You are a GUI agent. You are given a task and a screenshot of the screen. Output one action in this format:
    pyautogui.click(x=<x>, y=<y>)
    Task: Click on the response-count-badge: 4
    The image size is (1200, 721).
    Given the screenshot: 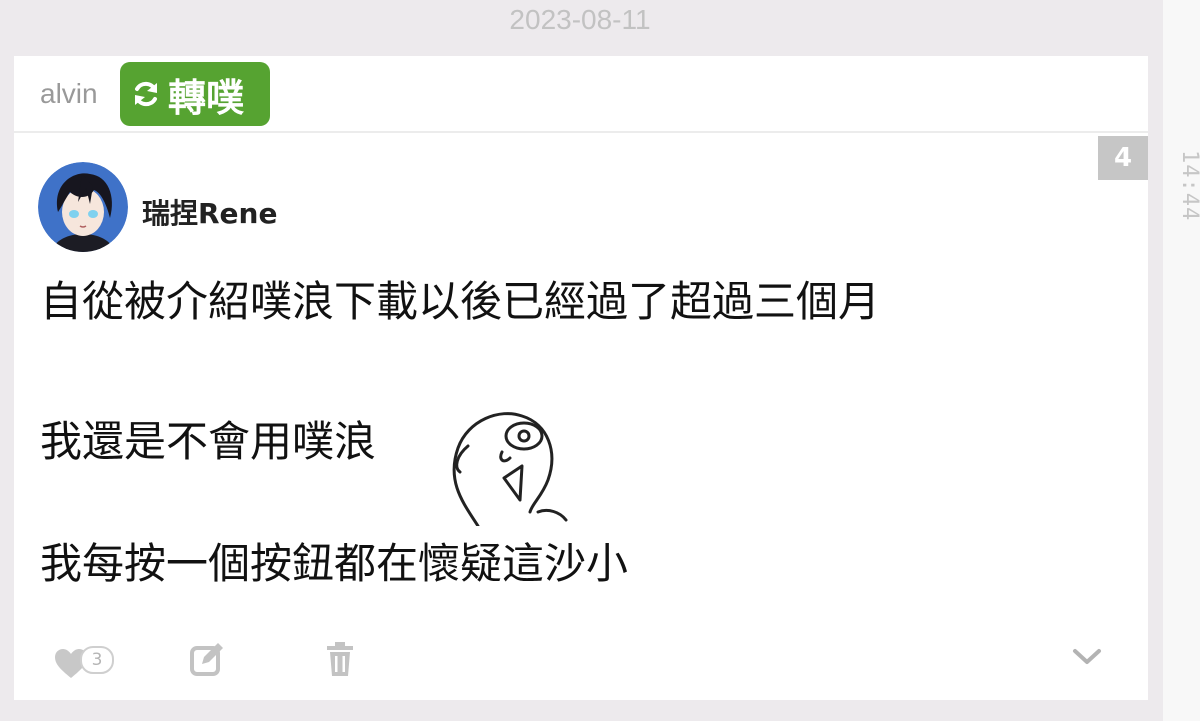 What is the action you would take?
    pyautogui.click(x=1123, y=158)
    